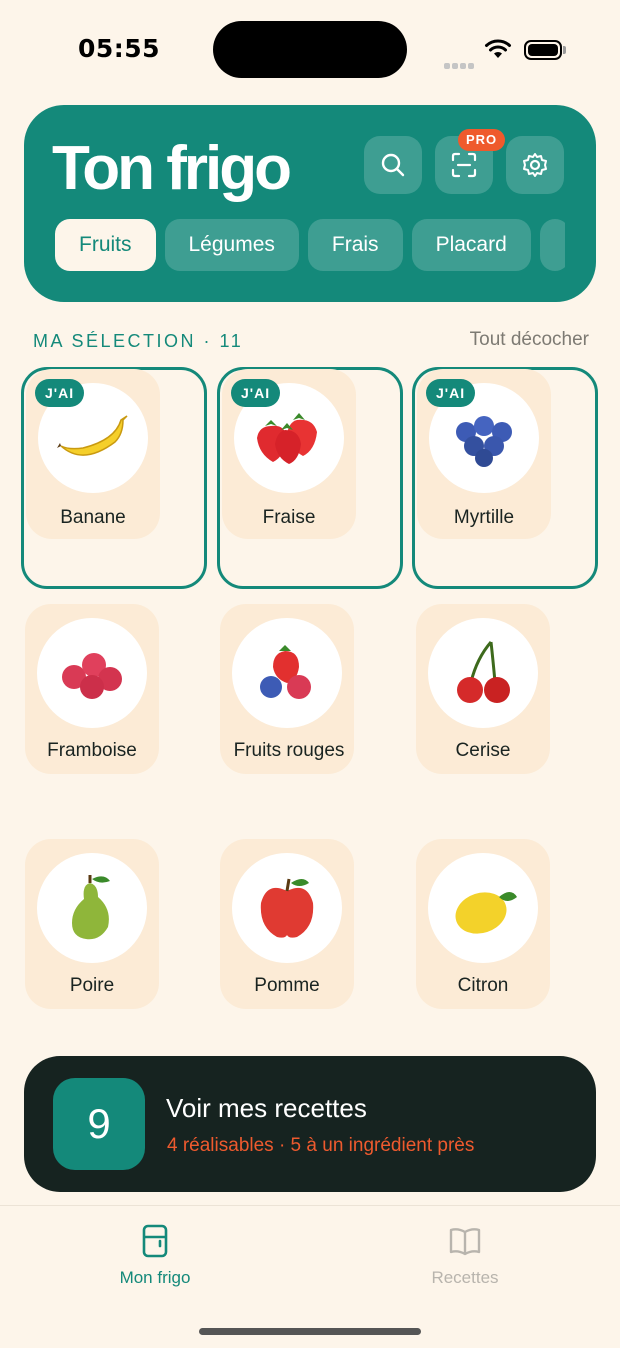  What do you see at coordinates (287, 908) in the screenshot?
I see `apple-icon` at bounding box center [287, 908].